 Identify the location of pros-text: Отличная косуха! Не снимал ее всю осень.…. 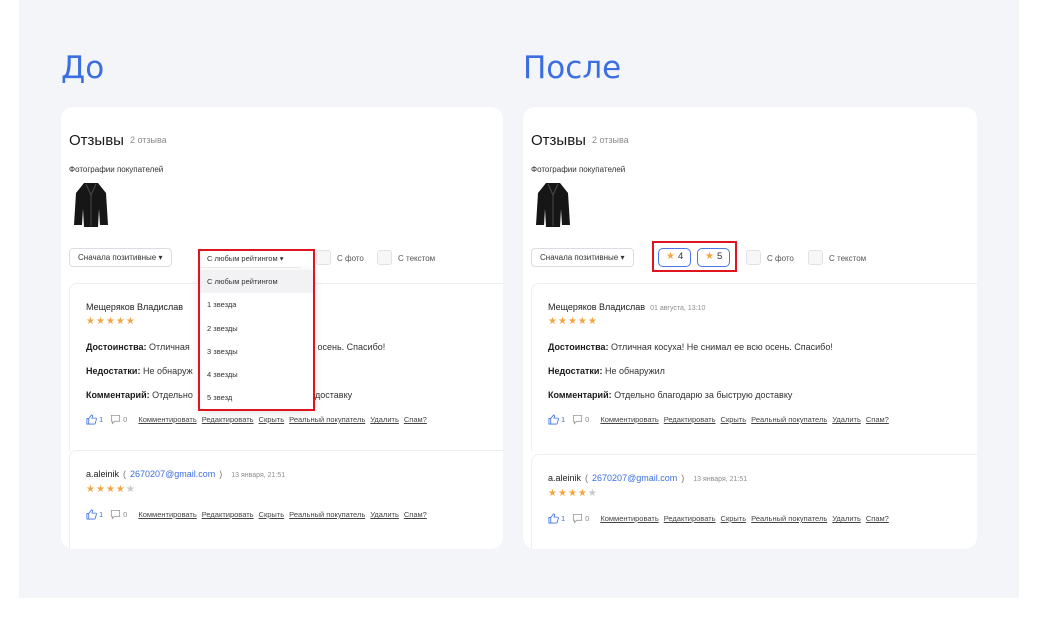
(722, 347).